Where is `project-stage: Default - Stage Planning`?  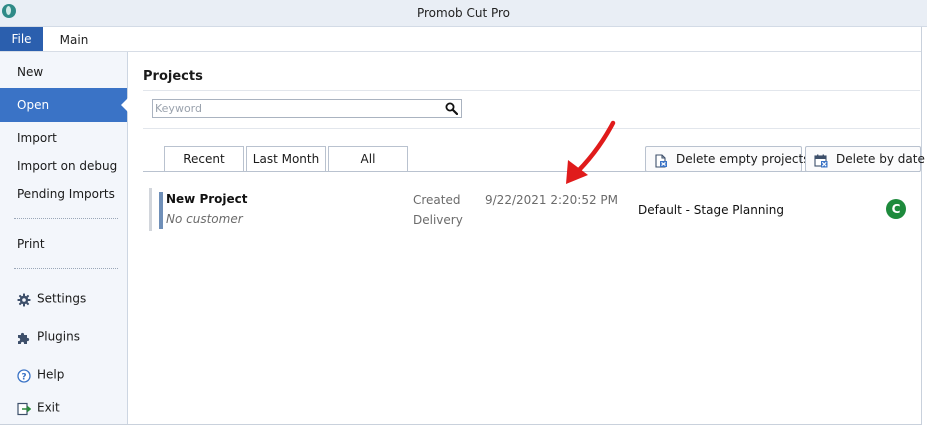 project-stage: Default - Stage Planning is located at coordinates (711, 210).